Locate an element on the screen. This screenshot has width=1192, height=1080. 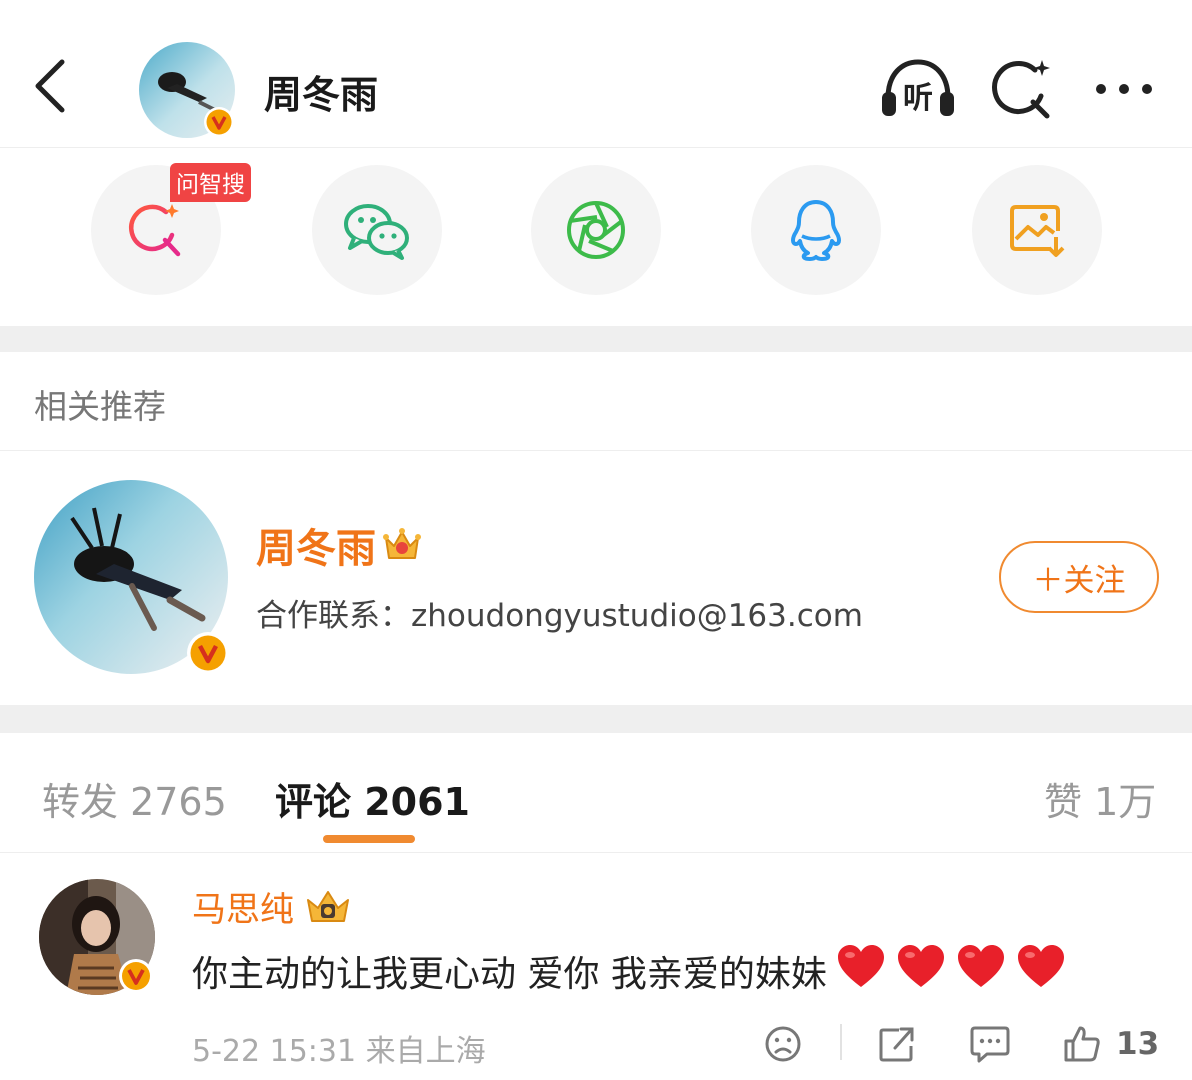
comment-text: 你主动的让我更心动 爱你 我亲爱的妹妹 is located at coordinates (509, 974).